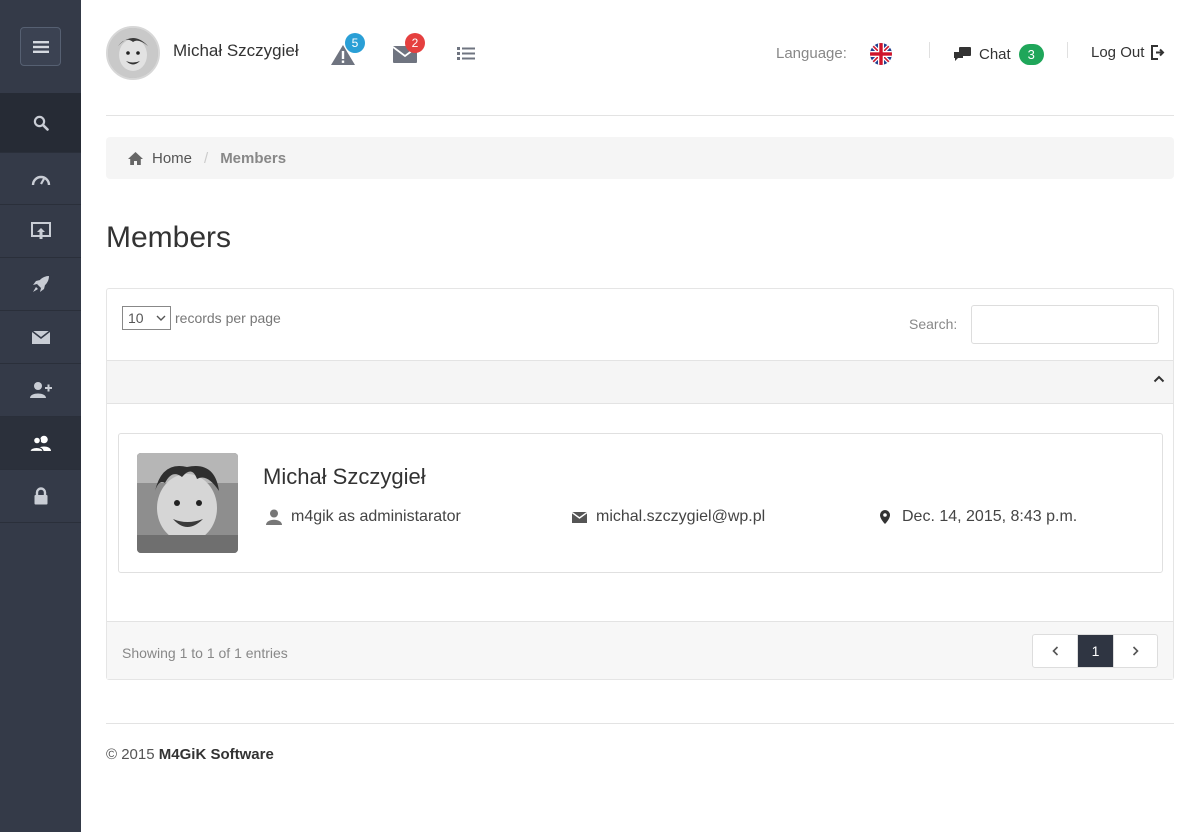 The height and width of the screenshot is (832, 1198). What do you see at coordinates (1118, 52) in the screenshot?
I see `logout-label: Log Out` at bounding box center [1118, 52].